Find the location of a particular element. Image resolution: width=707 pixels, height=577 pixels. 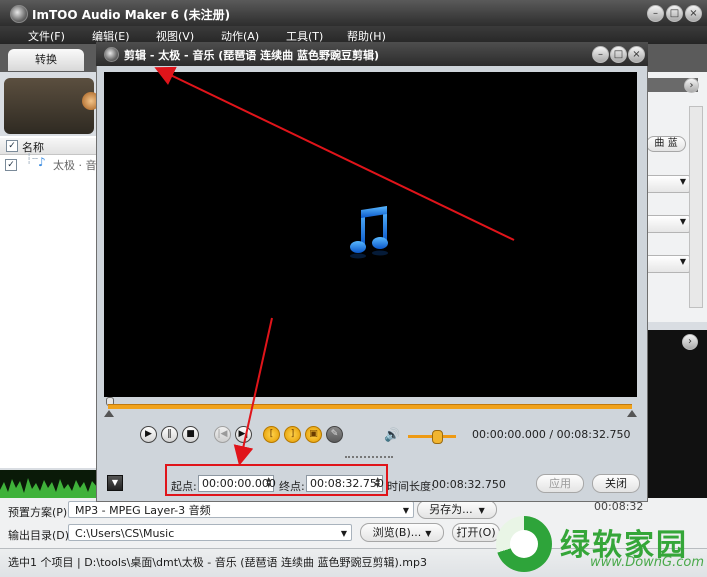

arrow-to-trim is located at coordinates (253, 391).